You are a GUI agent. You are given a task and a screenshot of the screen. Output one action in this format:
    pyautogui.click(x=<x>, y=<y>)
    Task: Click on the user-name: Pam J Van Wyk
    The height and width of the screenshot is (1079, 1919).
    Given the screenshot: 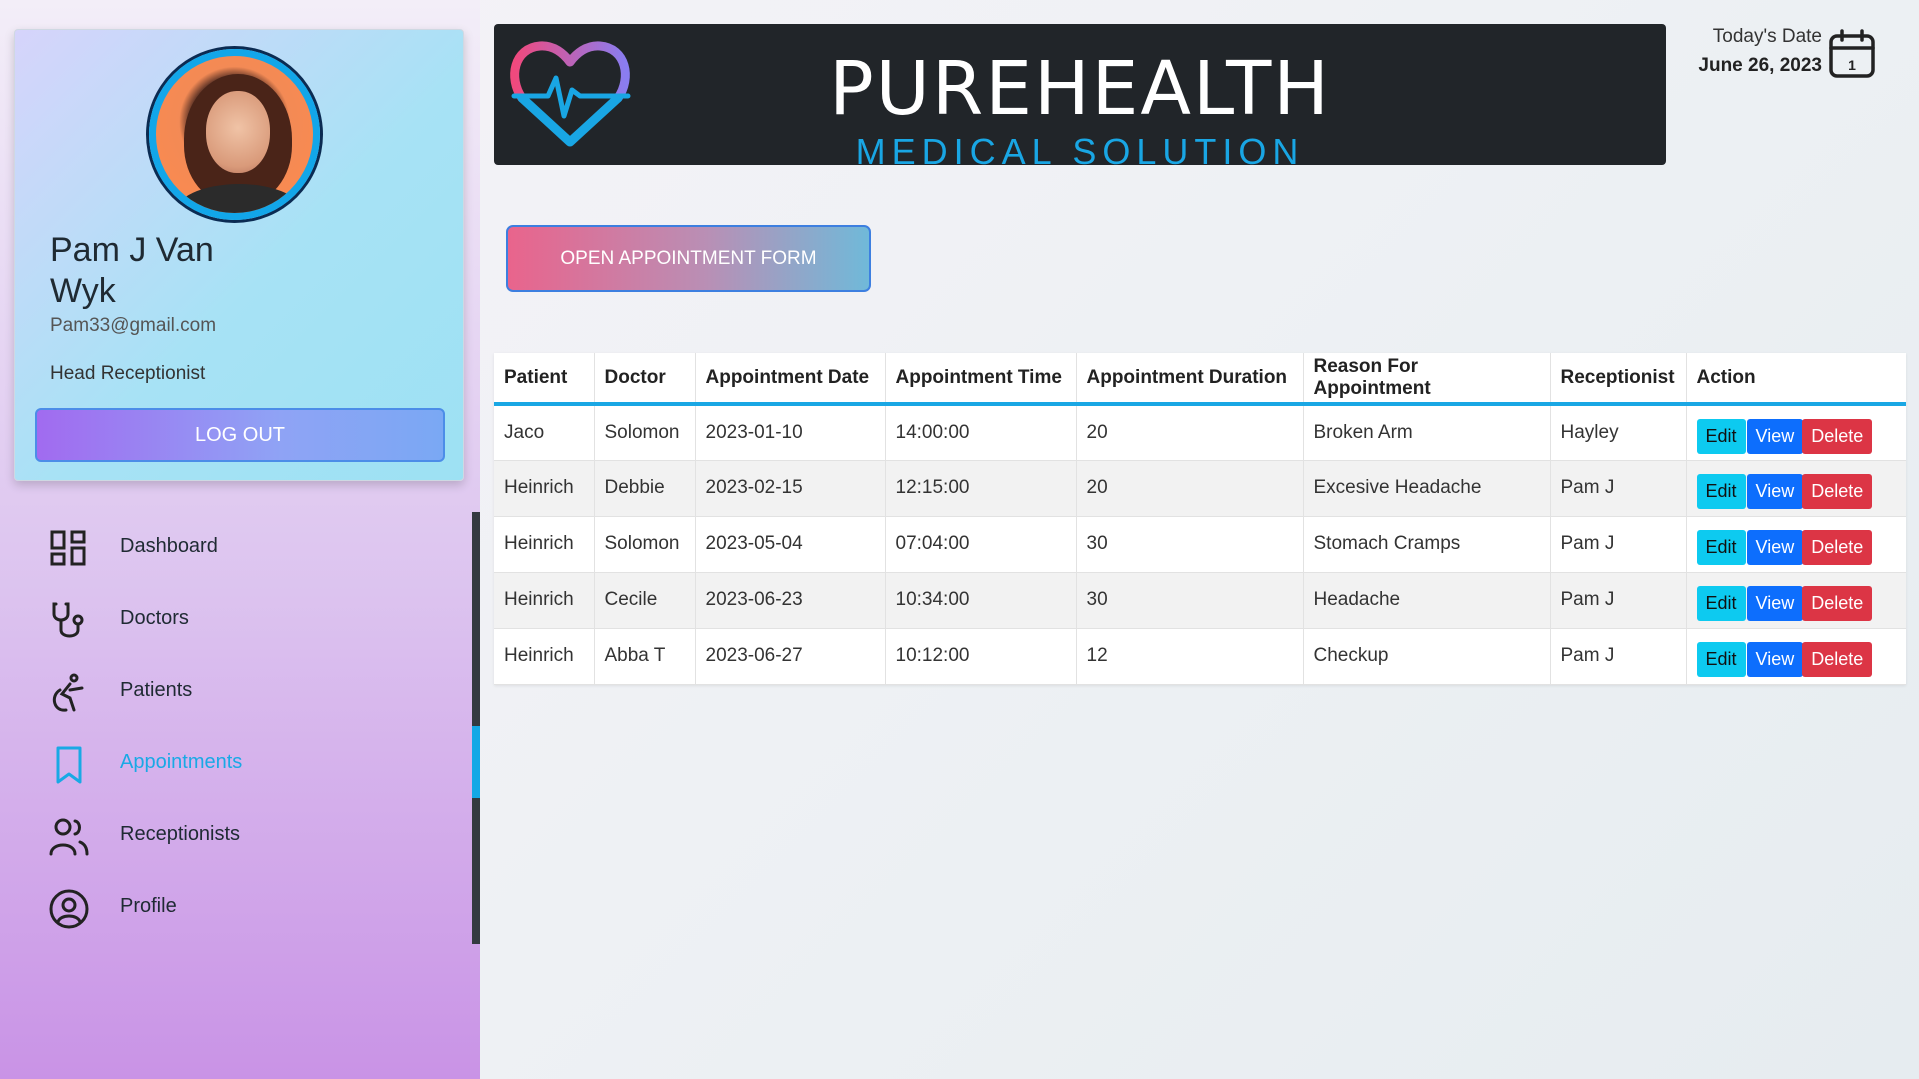 What is the action you would take?
    pyautogui.click(x=132, y=270)
    